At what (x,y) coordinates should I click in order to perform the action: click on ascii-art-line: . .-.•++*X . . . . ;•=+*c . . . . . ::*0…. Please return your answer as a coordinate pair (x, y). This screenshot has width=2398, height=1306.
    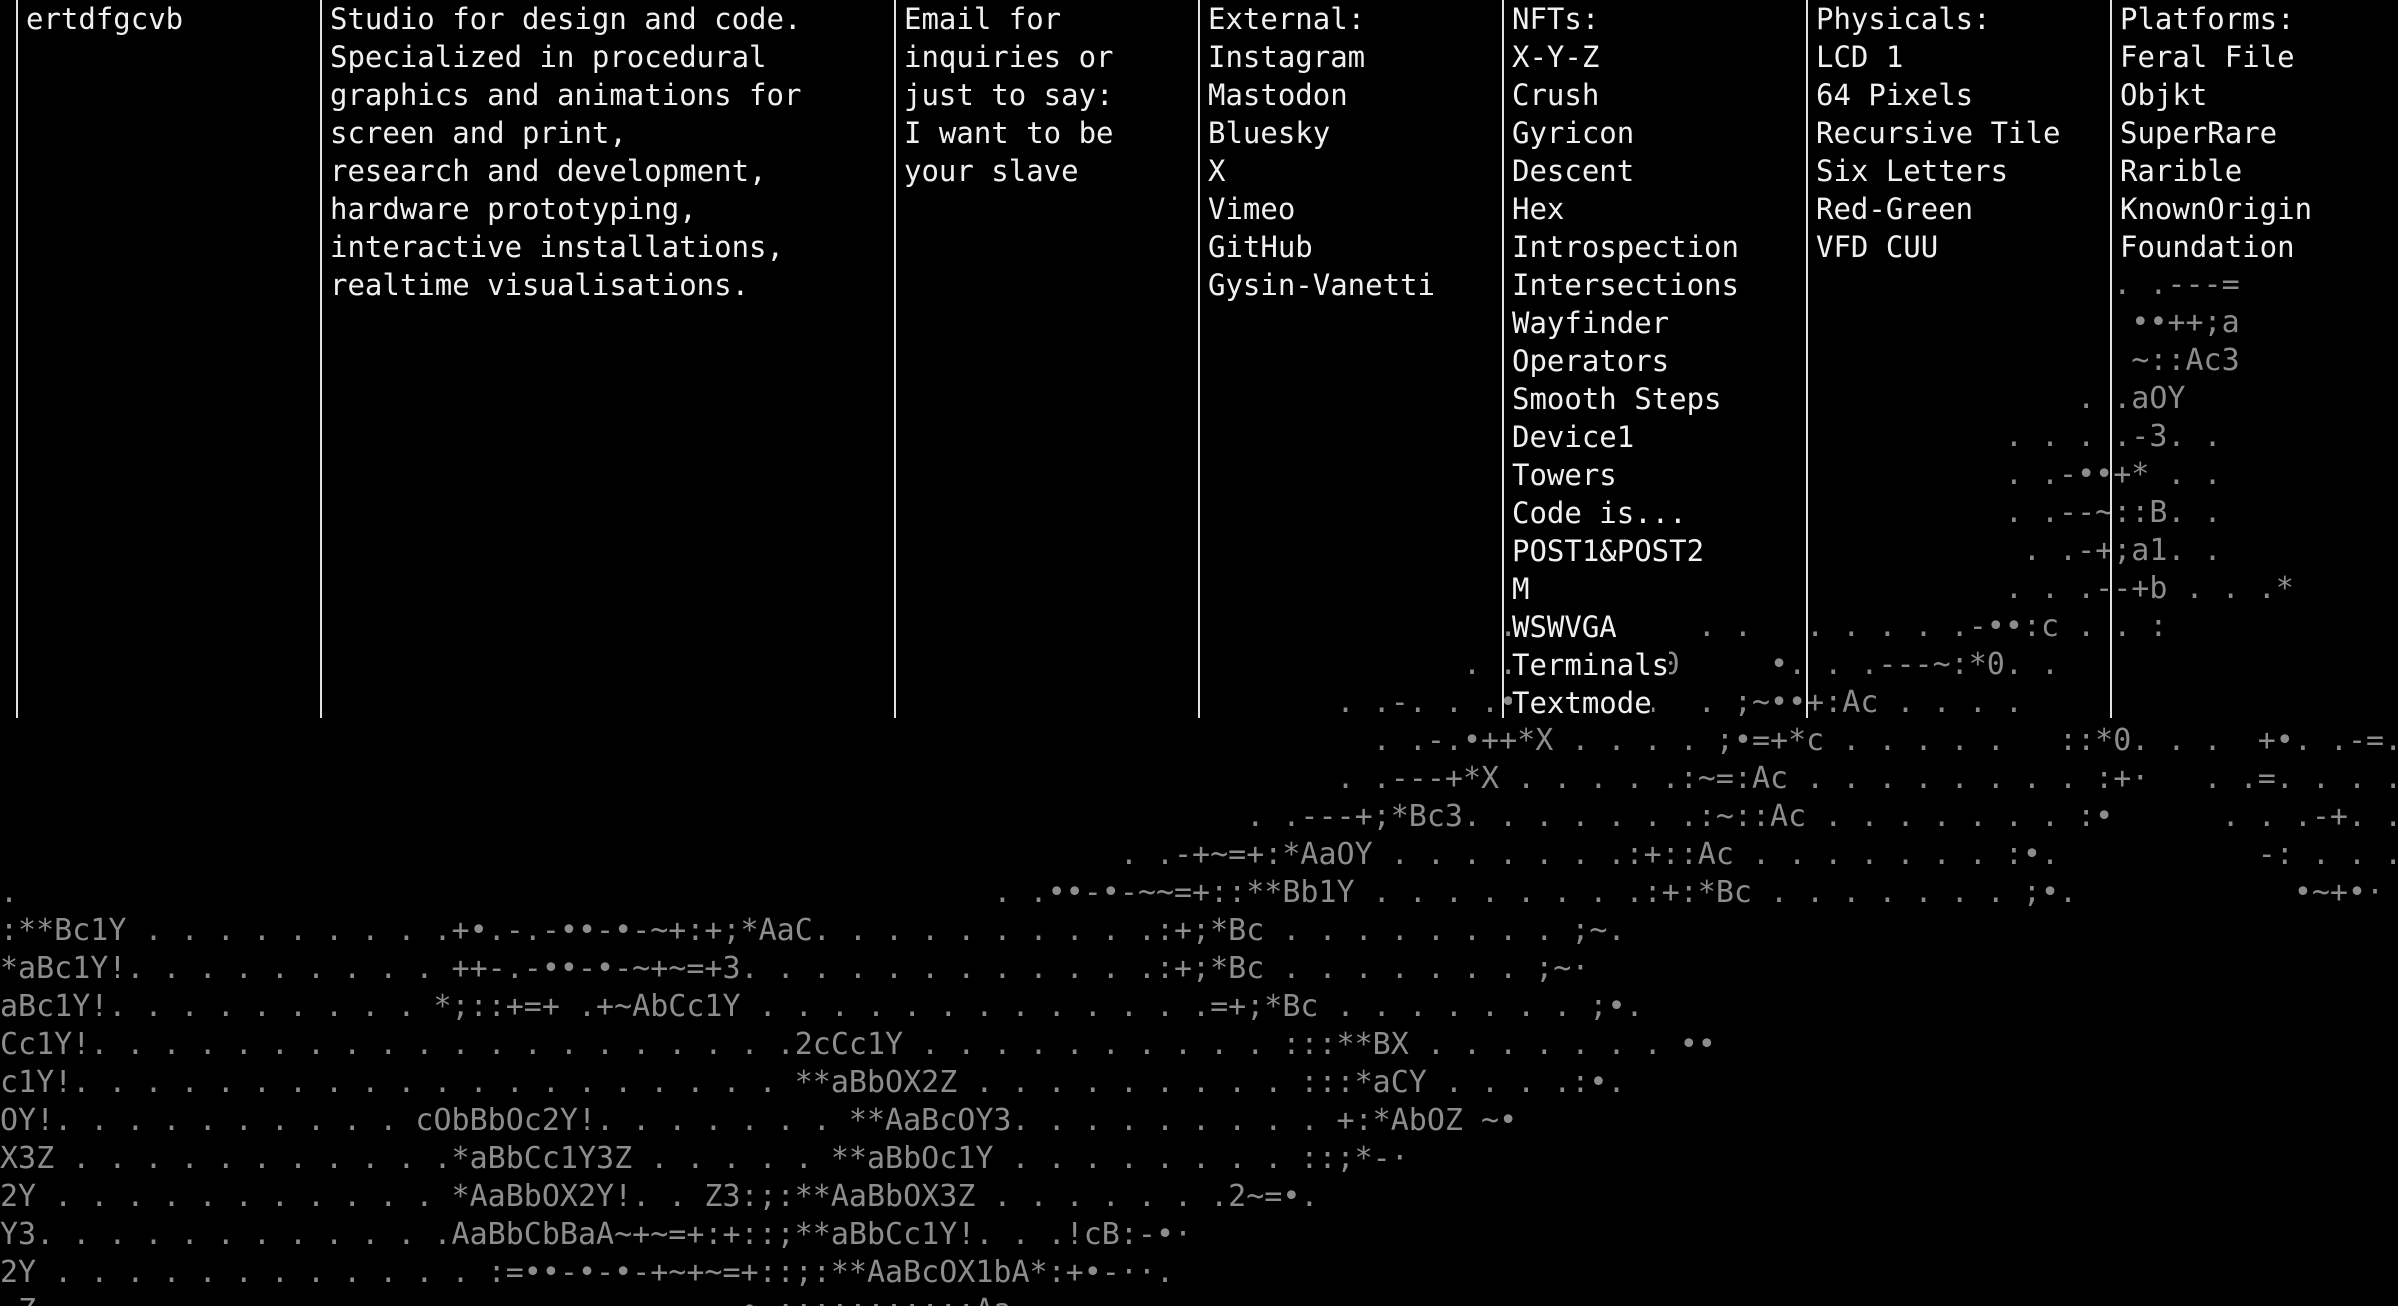
    Looking at the image, I should click on (1199, 740).